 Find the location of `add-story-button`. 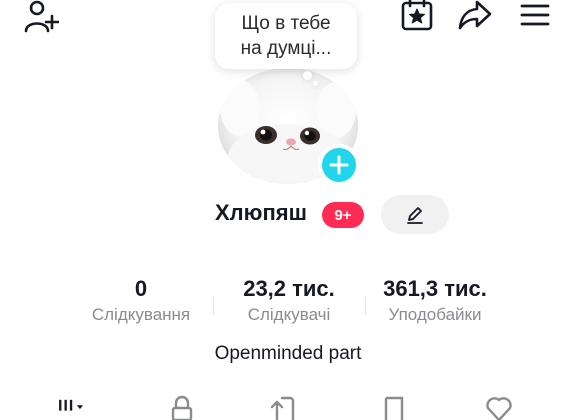

add-story-button is located at coordinates (339, 165).